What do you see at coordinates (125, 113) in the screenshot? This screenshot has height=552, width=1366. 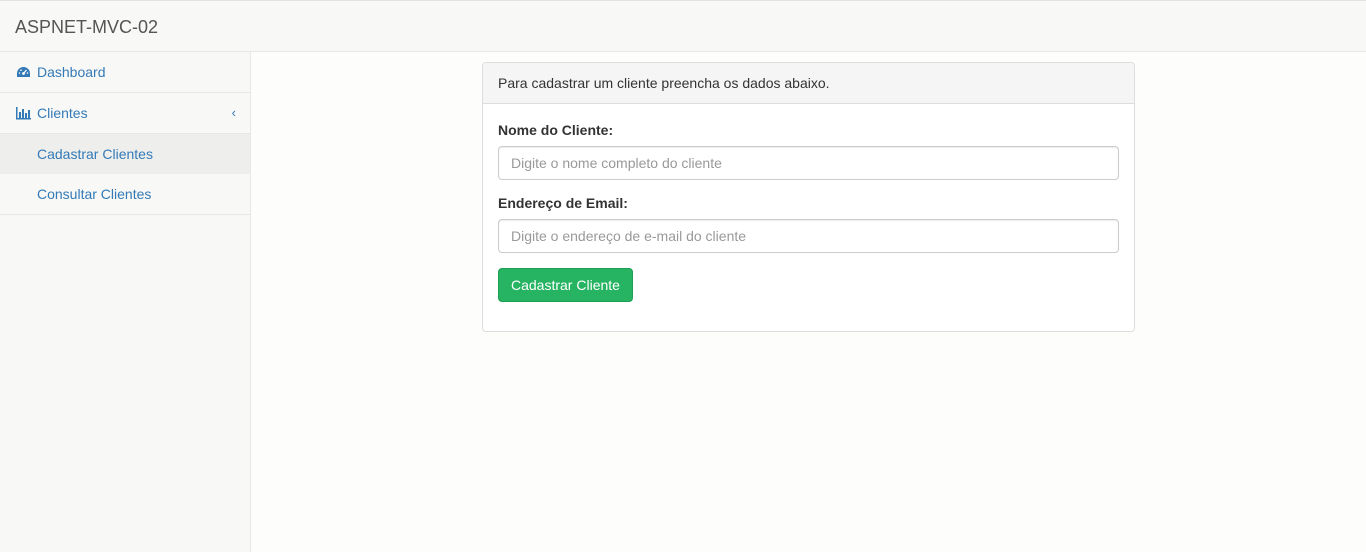 I see `sidebar-item-clientes: Clientes ‹` at bounding box center [125, 113].